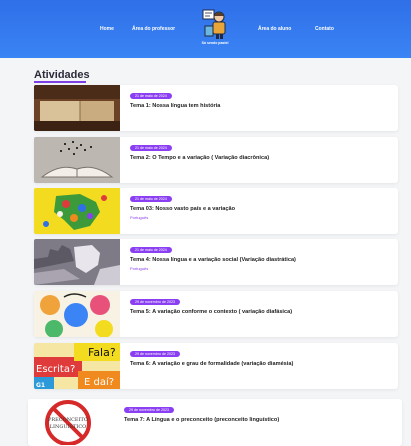 This screenshot has width=411, height=446. What do you see at coordinates (274, 29) in the screenshot?
I see `nav-student-area: Área do aluno` at bounding box center [274, 29].